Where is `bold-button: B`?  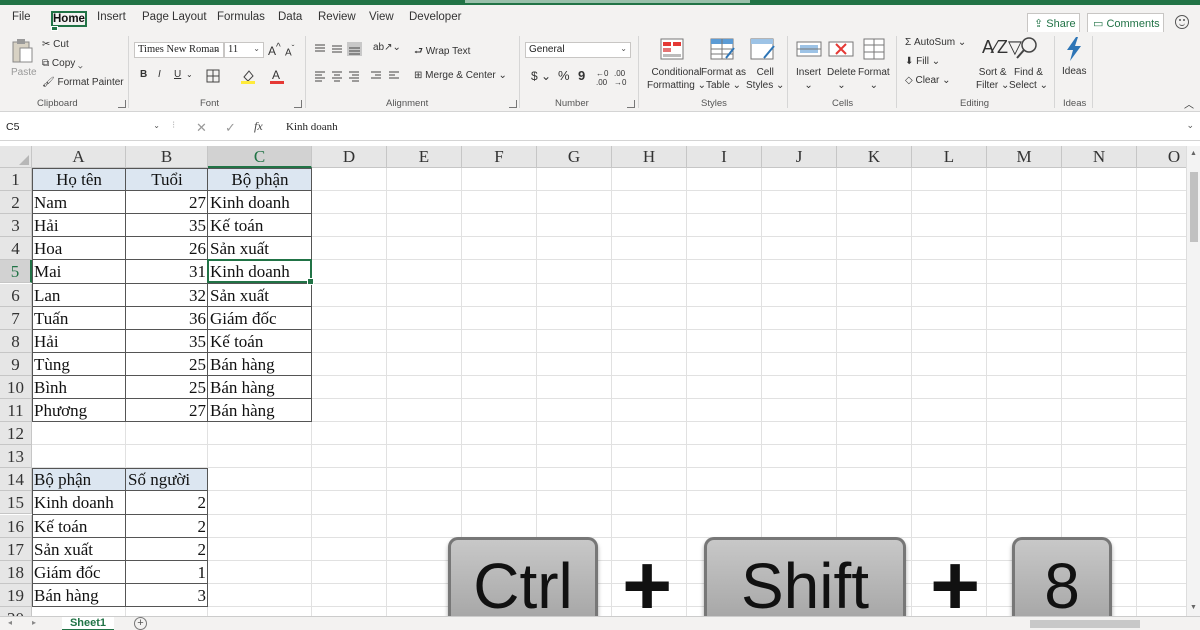 bold-button: B is located at coordinates (143, 74).